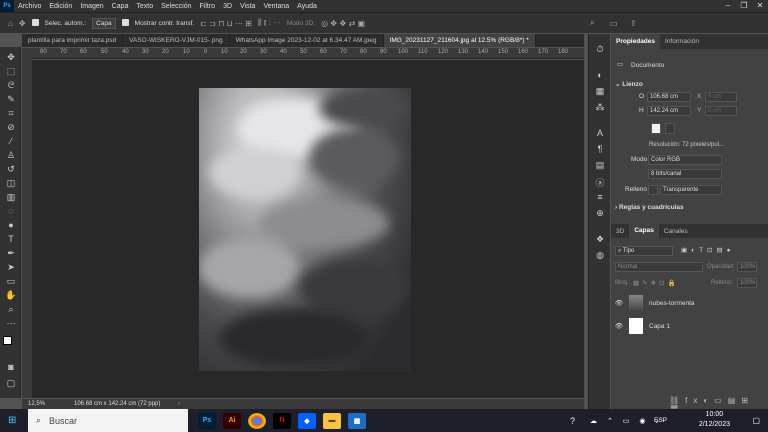 The height and width of the screenshot is (432, 768). I want to click on fill-select: Transparente, so click(691, 190).